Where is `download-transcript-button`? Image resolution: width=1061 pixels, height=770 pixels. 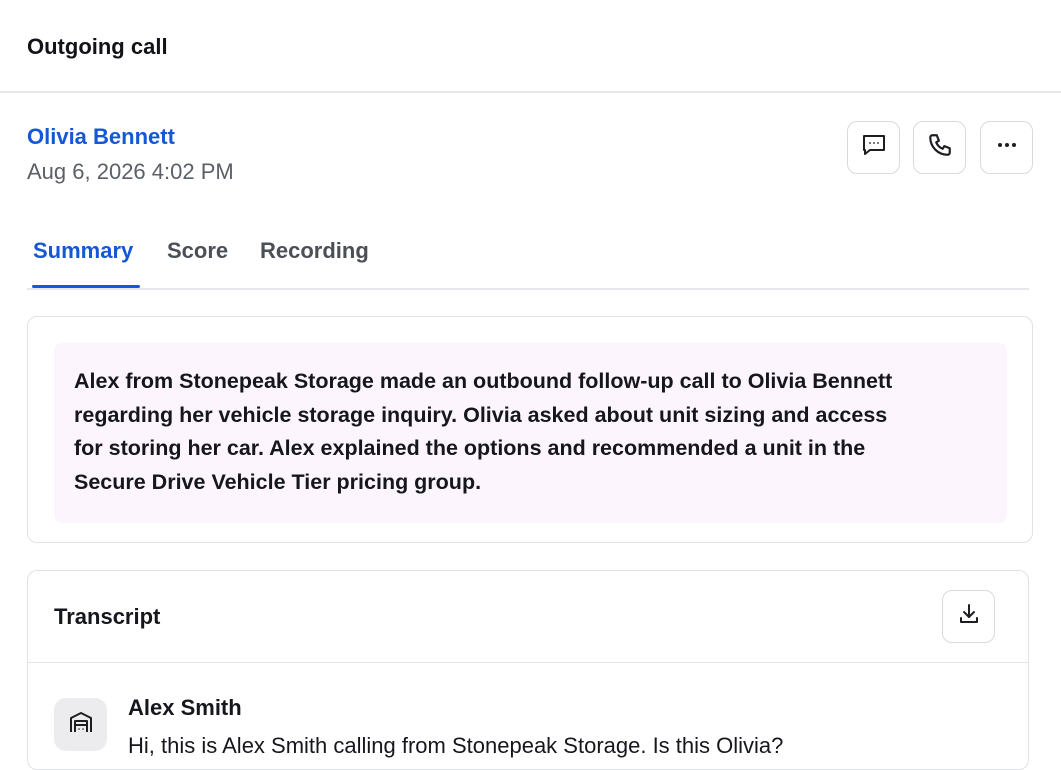 download-transcript-button is located at coordinates (968, 616).